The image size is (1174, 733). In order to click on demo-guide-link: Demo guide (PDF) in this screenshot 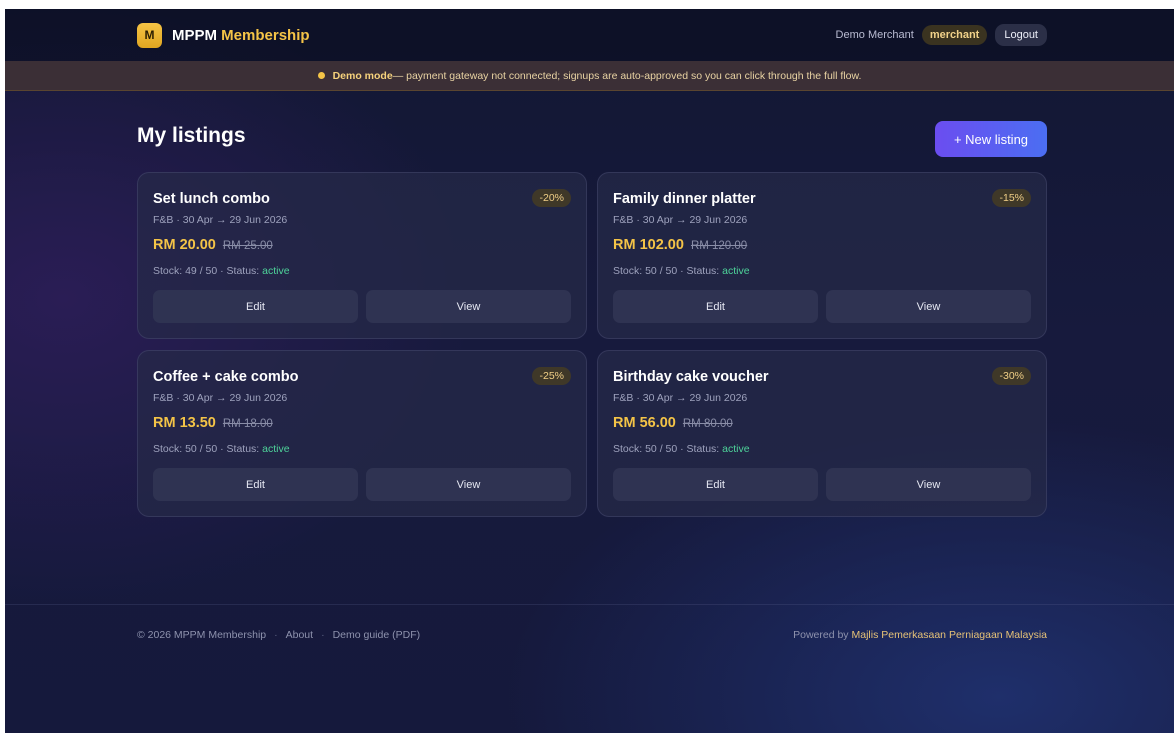, I will do `click(377, 635)`.